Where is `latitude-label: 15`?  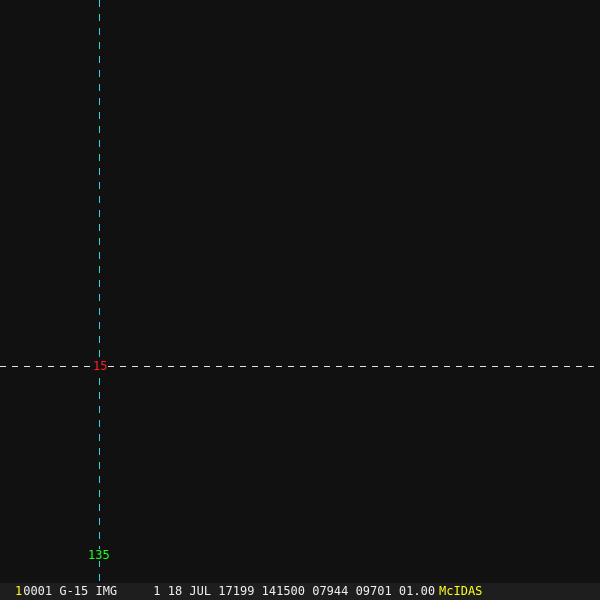
latitude-label: 15 is located at coordinates (100, 366).